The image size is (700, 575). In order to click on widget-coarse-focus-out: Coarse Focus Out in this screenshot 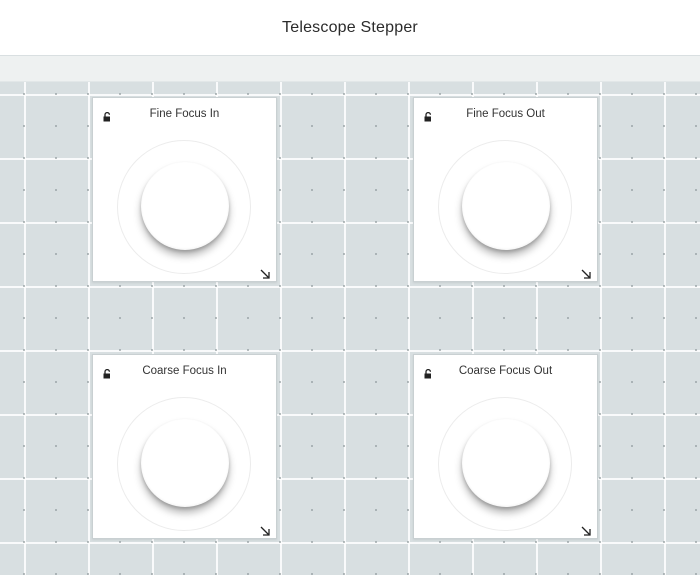, I will do `click(505, 446)`.